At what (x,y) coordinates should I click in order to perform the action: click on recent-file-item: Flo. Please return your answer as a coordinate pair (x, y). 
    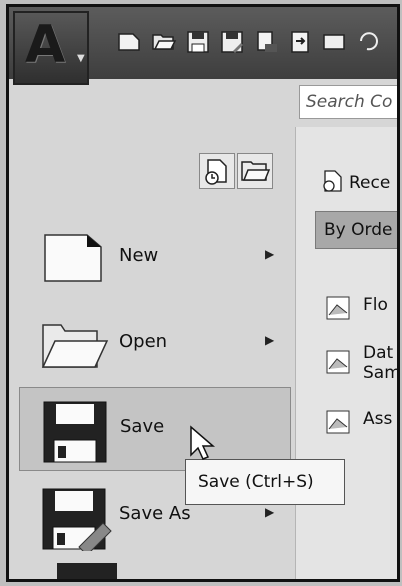
    Looking at the image, I should click on (361, 310).